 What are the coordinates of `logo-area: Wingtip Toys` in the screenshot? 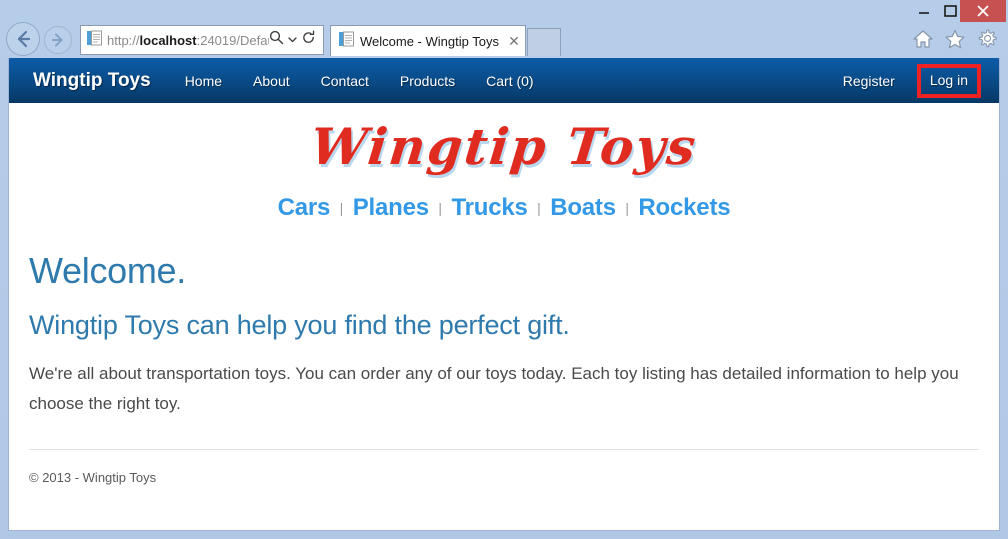 It's located at (504, 139).